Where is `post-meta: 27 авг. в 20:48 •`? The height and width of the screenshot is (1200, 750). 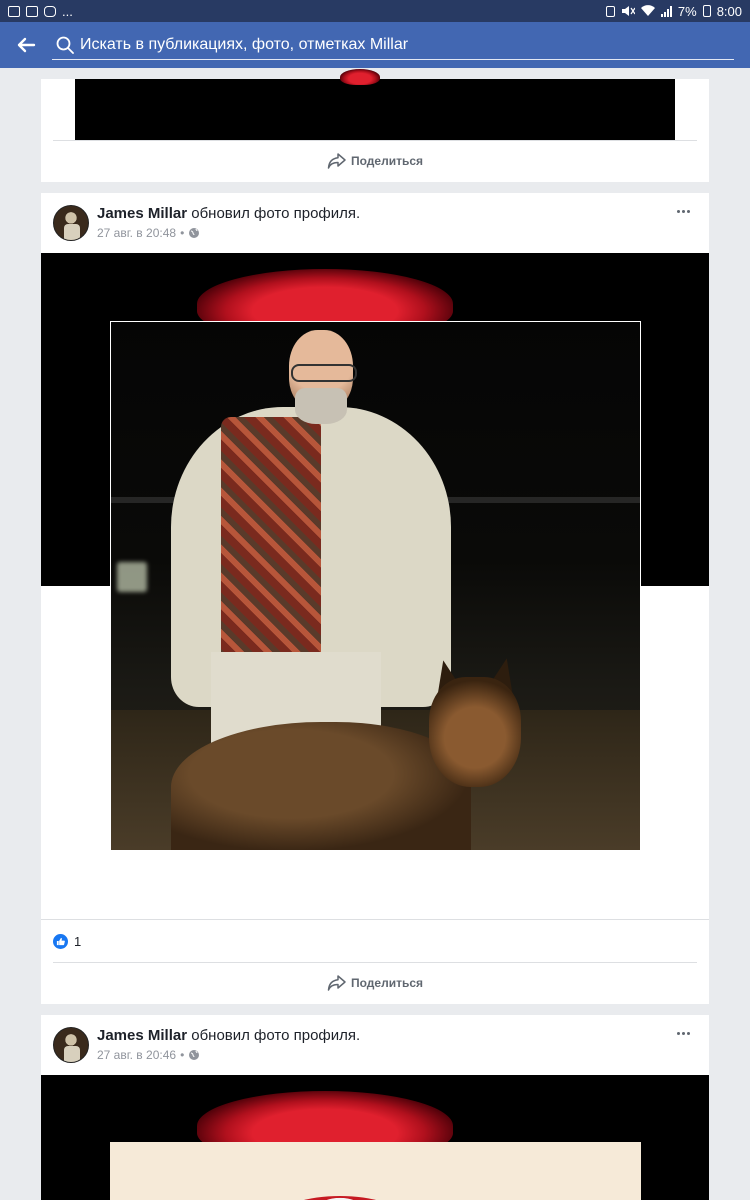 post-meta: 27 авг. в 20:48 • is located at coordinates (148, 233).